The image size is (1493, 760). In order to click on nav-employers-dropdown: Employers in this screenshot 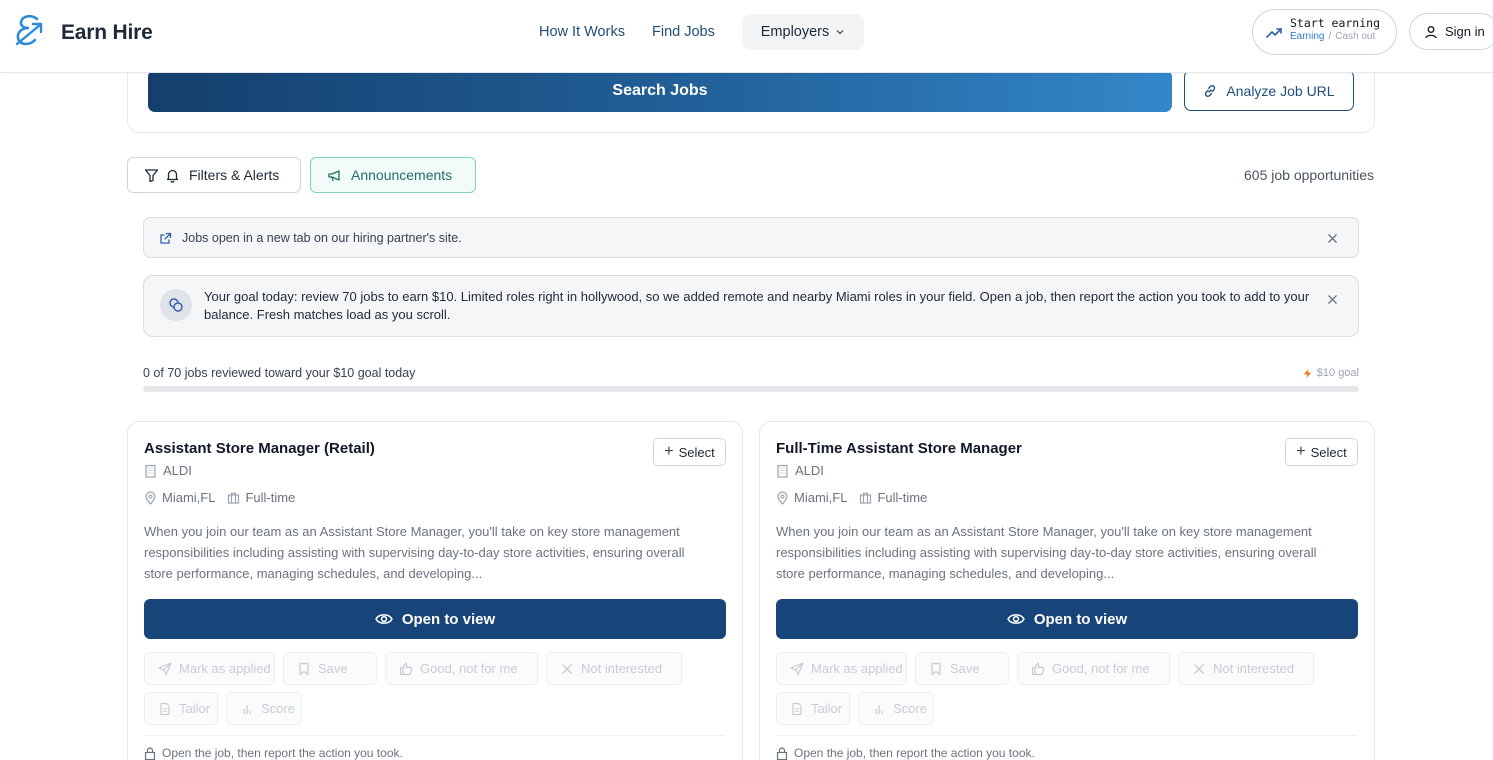, I will do `click(803, 32)`.